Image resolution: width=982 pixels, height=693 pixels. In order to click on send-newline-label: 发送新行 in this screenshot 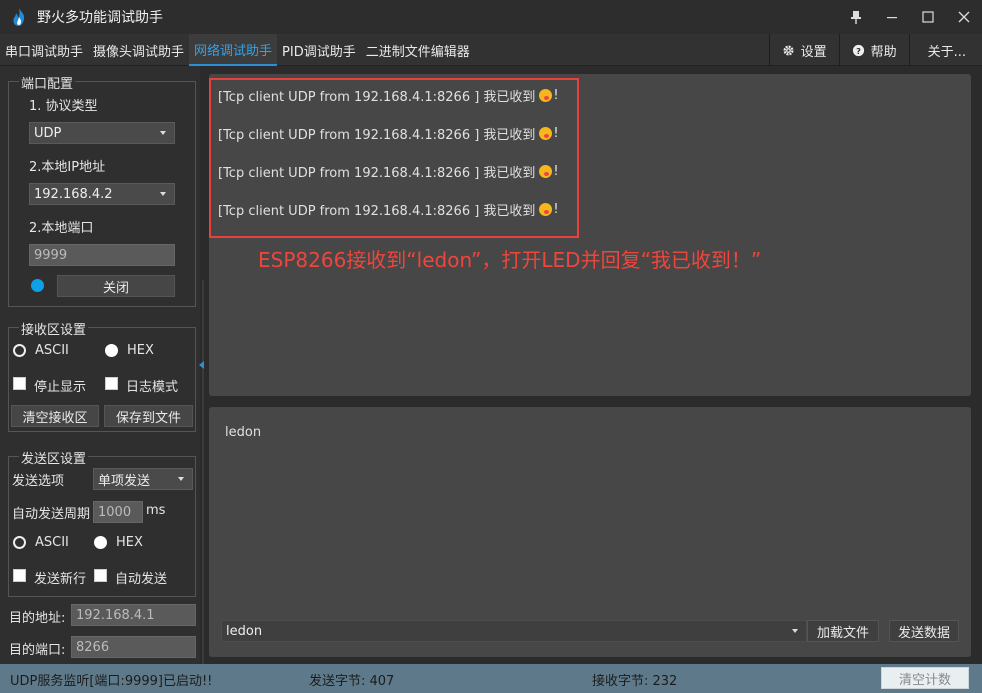, I will do `click(60, 579)`.